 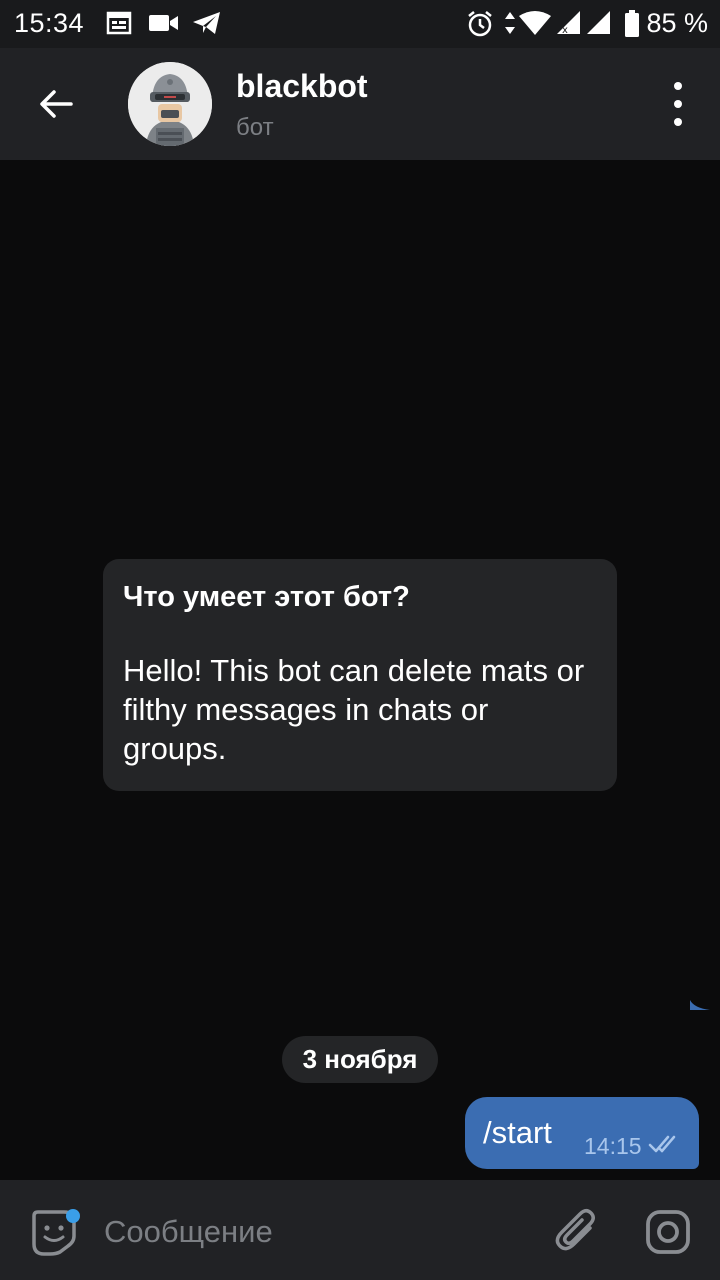 I want to click on message-input-bar, so click(x=360, y=1230).